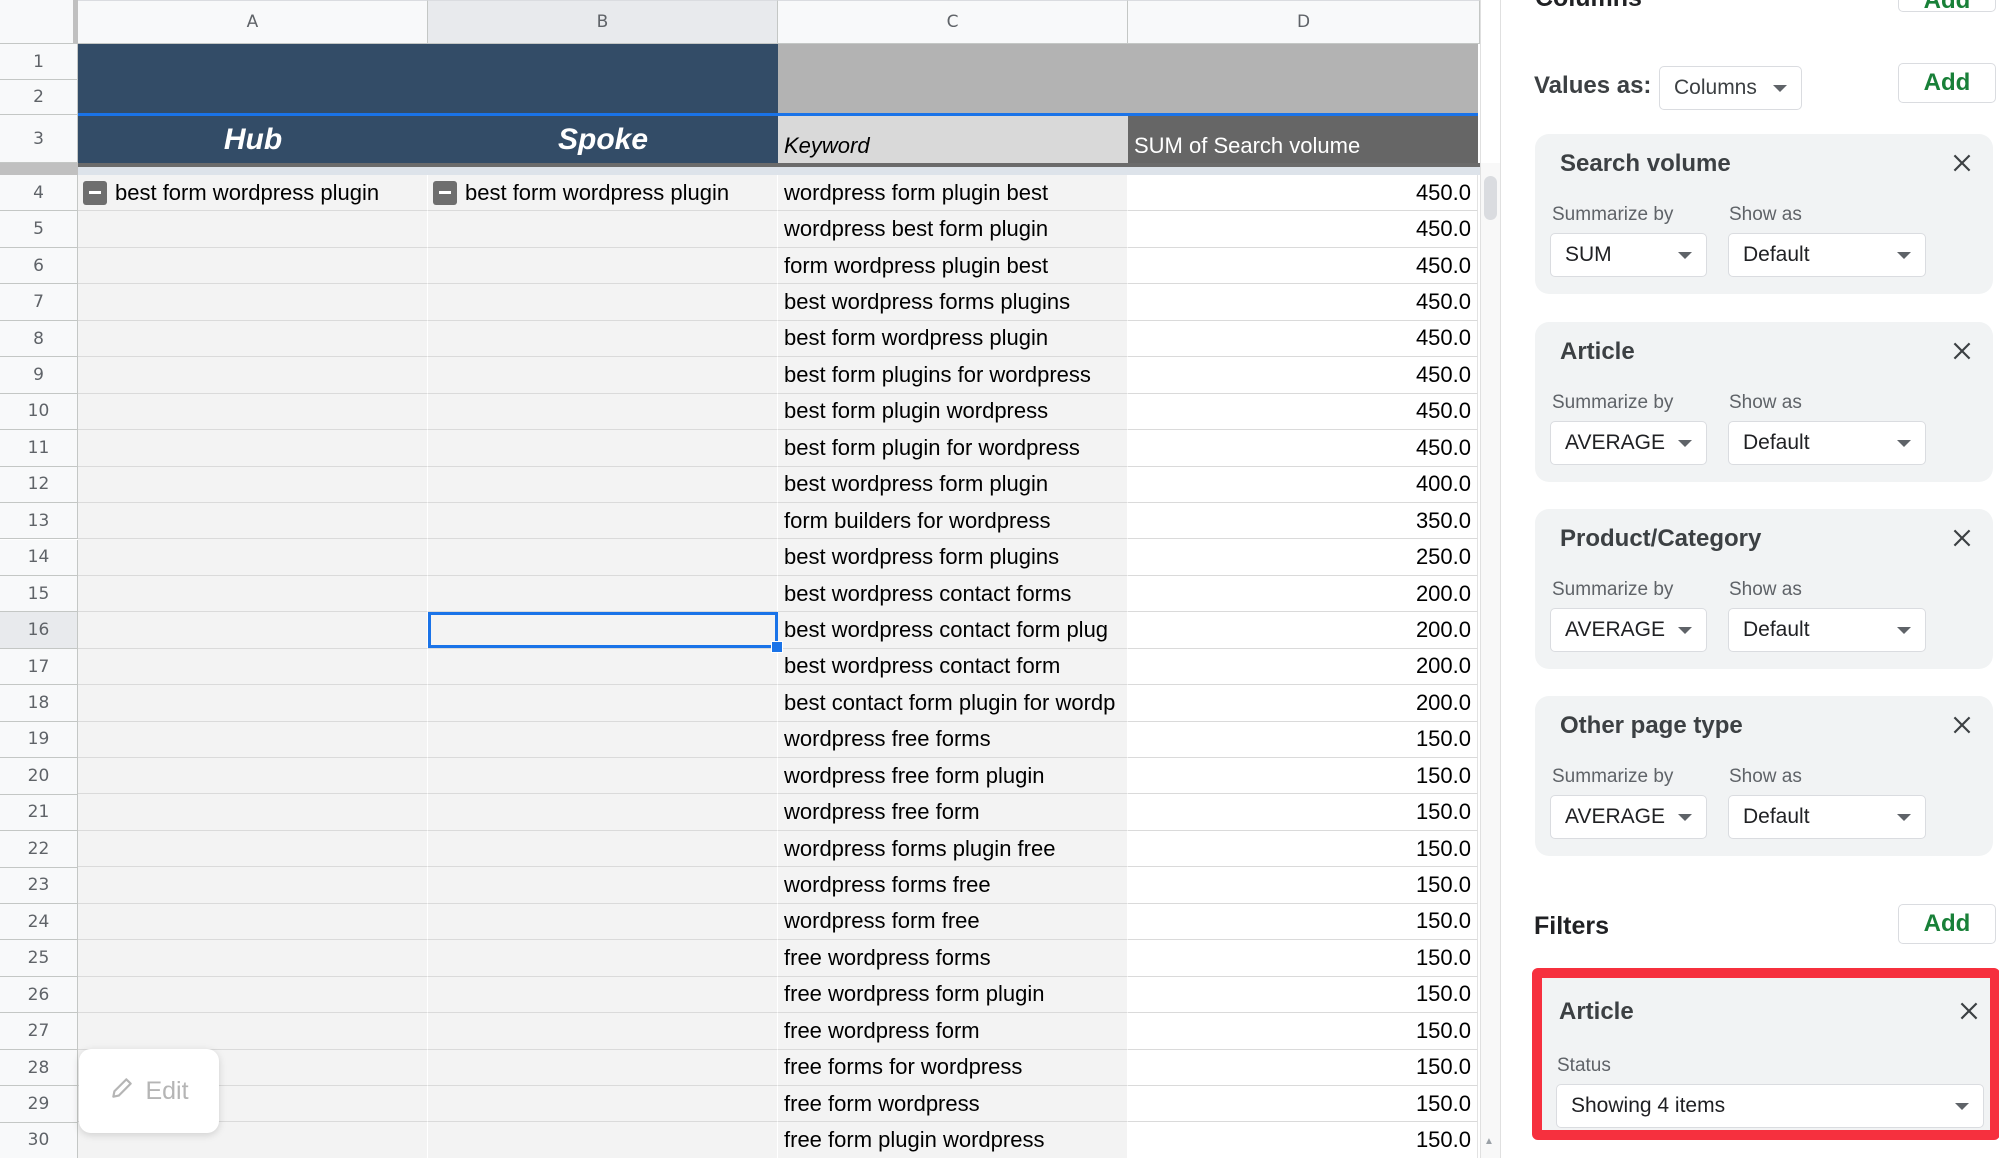 This screenshot has width=1999, height=1158. What do you see at coordinates (953, 703) in the screenshot?
I see `keyword-cell: best contact form plugin for wordp` at bounding box center [953, 703].